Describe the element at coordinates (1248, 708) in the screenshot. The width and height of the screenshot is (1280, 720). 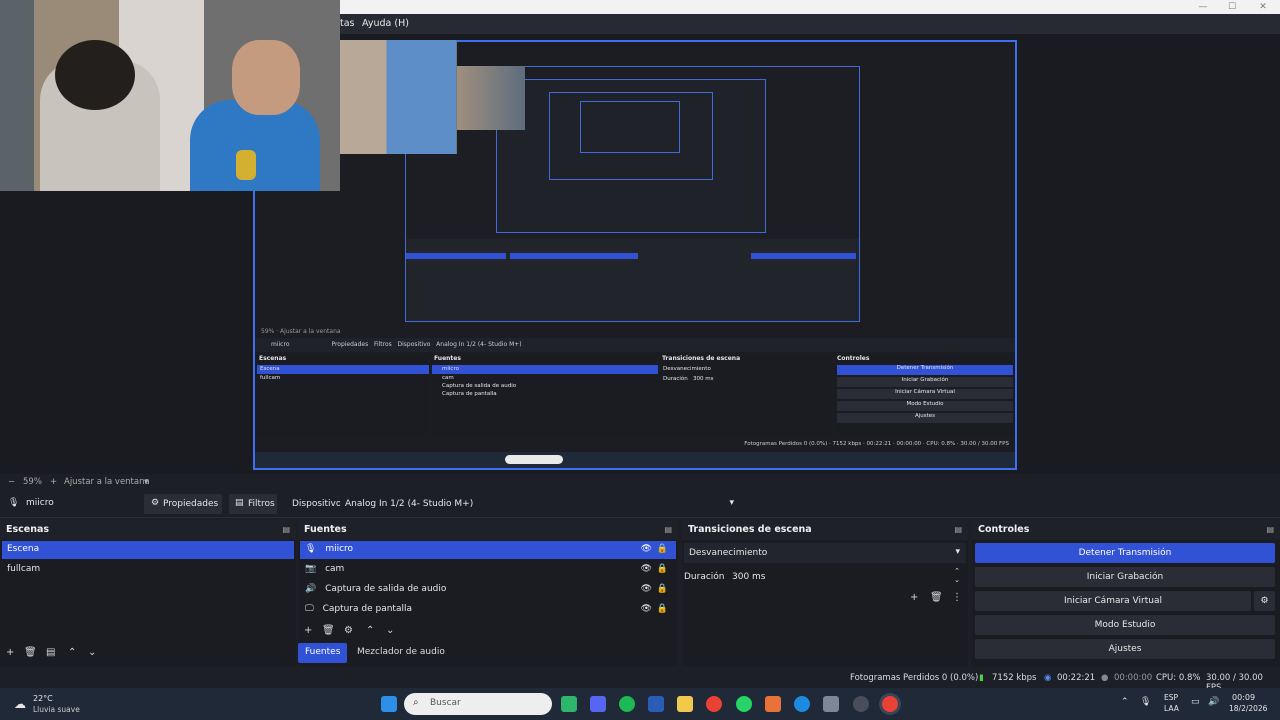
I see `clock-date: 18/2/2026` at that location.